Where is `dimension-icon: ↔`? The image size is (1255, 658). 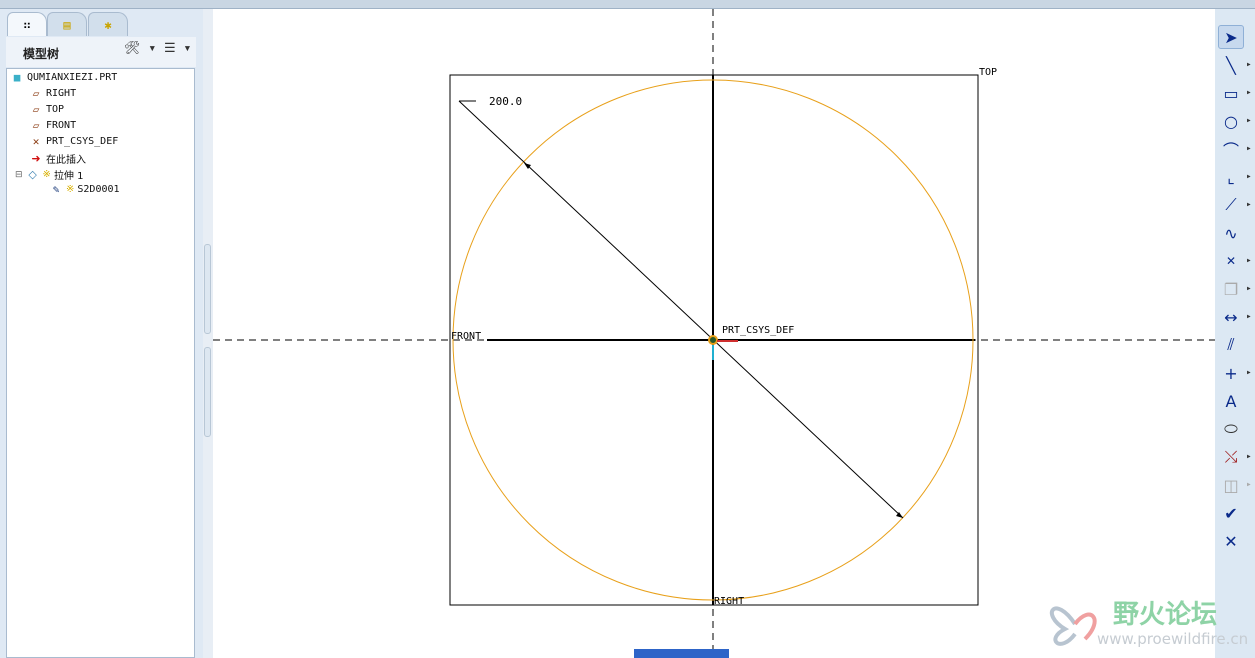 dimension-icon: ↔ is located at coordinates (1231, 317).